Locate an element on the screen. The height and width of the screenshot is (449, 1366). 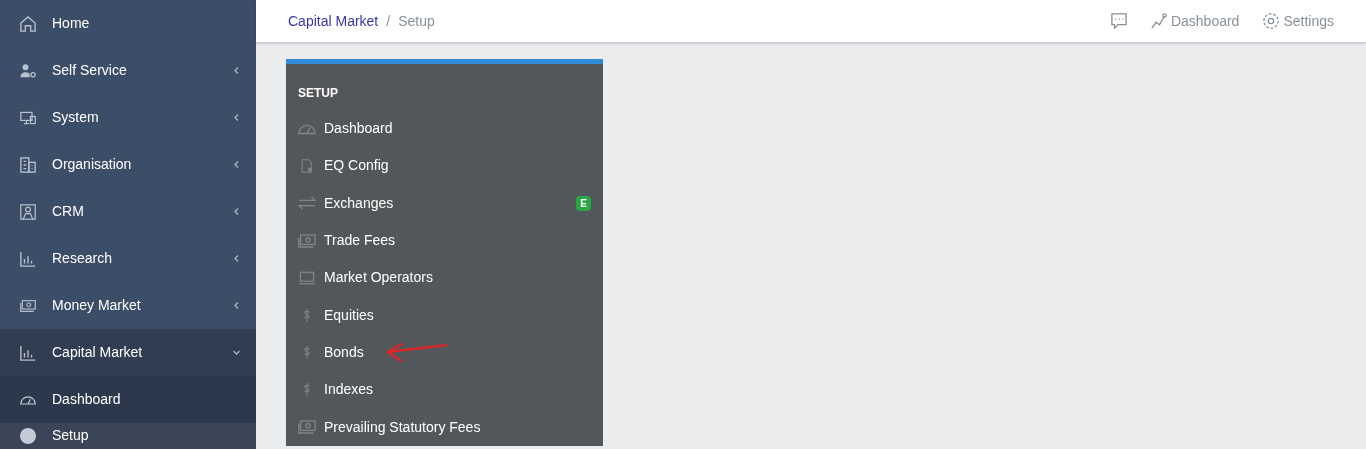
setup-menu-item: Trade Fees is located at coordinates (444, 240).